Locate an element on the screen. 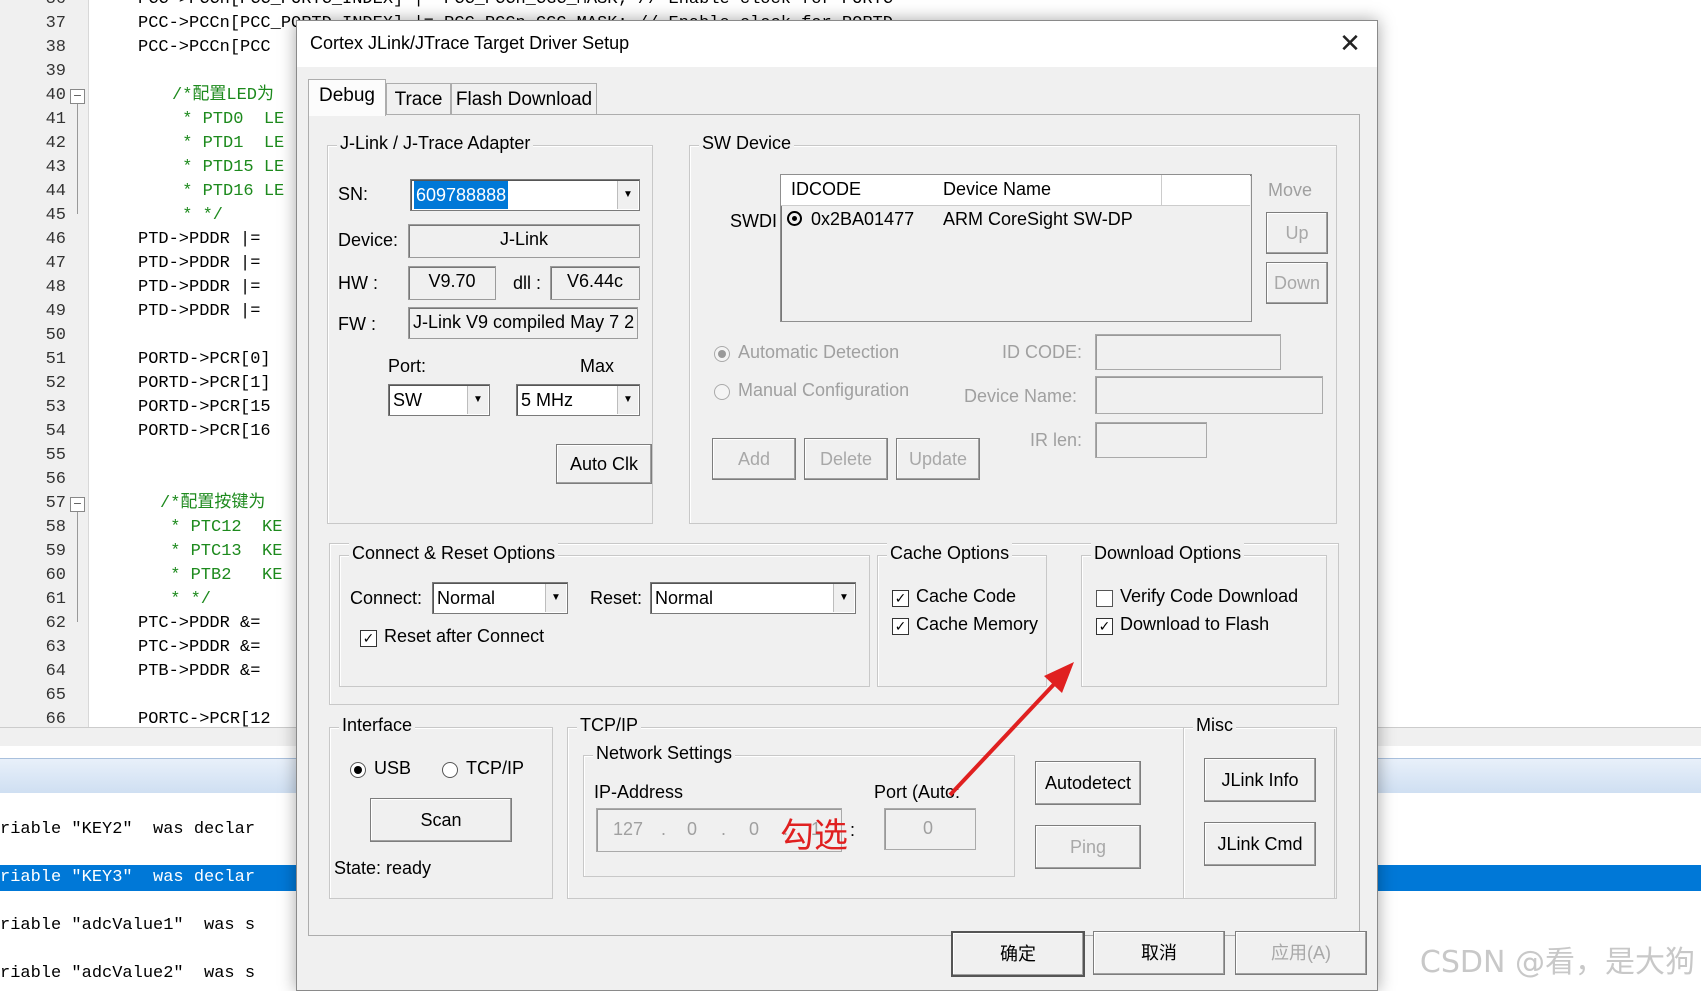 This screenshot has height=991, width=1701. tab-debug: Debug is located at coordinates (347, 97).